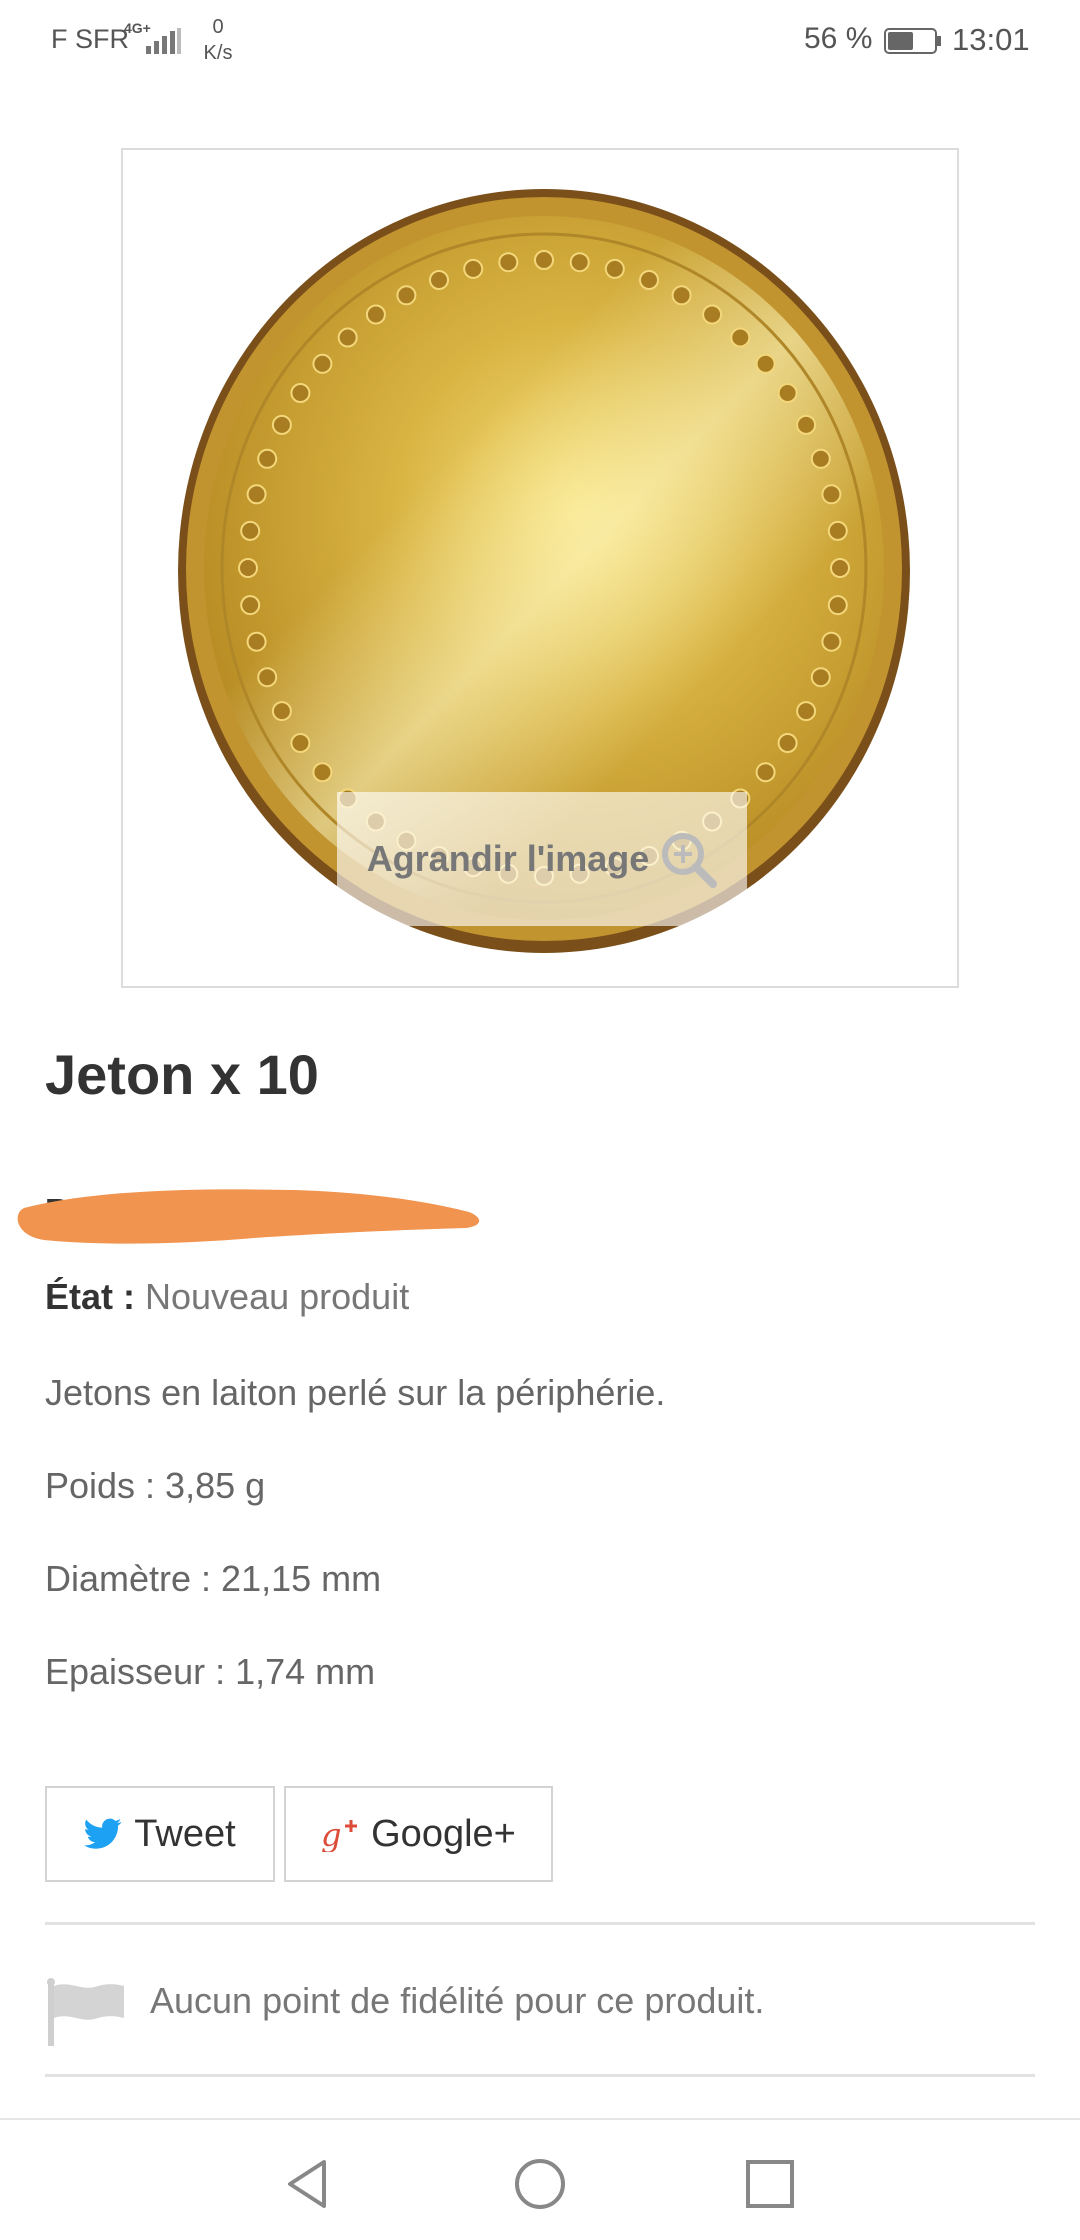 The height and width of the screenshot is (2240, 1080). I want to click on product-condition: État : Nouveau produit, so click(227, 1297).